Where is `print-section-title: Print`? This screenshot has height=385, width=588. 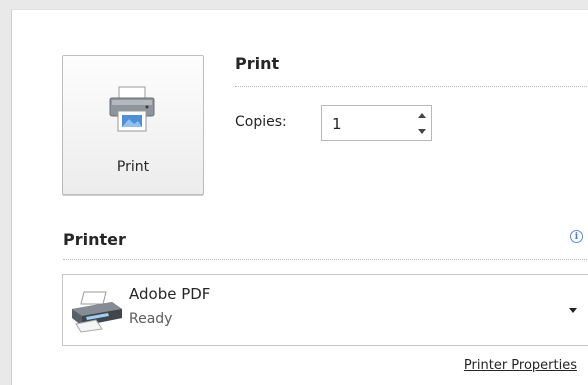 print-section-title: Print is located at coordinates (257, 63).